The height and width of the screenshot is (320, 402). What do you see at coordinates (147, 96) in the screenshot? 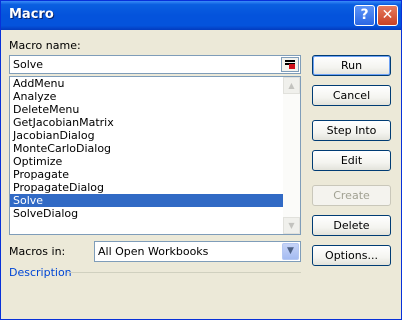
I see `list-item: Analyze` at bounding box center [147, 96].